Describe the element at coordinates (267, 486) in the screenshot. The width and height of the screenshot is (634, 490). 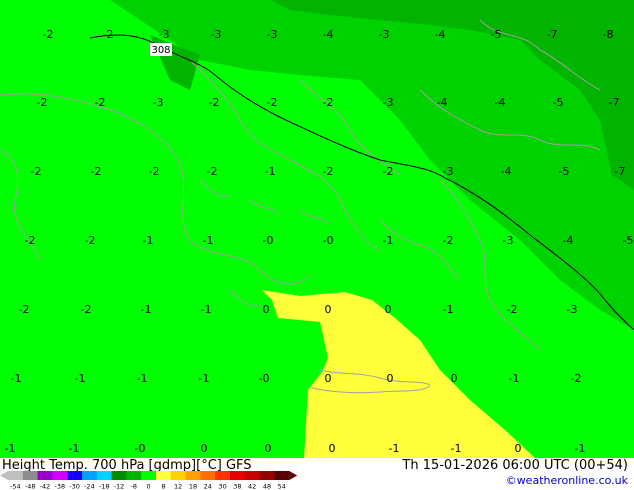
I see `scale-tick-label: 48` at that location.